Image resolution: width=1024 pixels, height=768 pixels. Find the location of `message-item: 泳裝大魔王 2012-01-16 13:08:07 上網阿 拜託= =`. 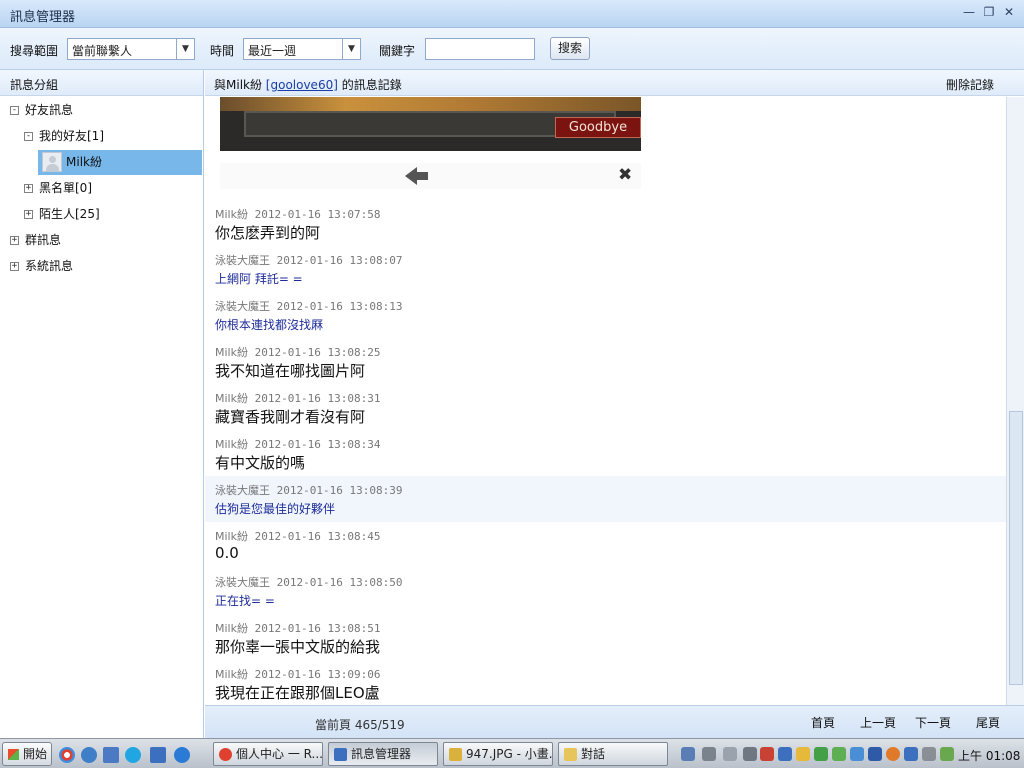

message-item: 泳裝大魔王 2012-01-16 13:08:07 上網阿 拜託= = is located at coordinates (605, 269).